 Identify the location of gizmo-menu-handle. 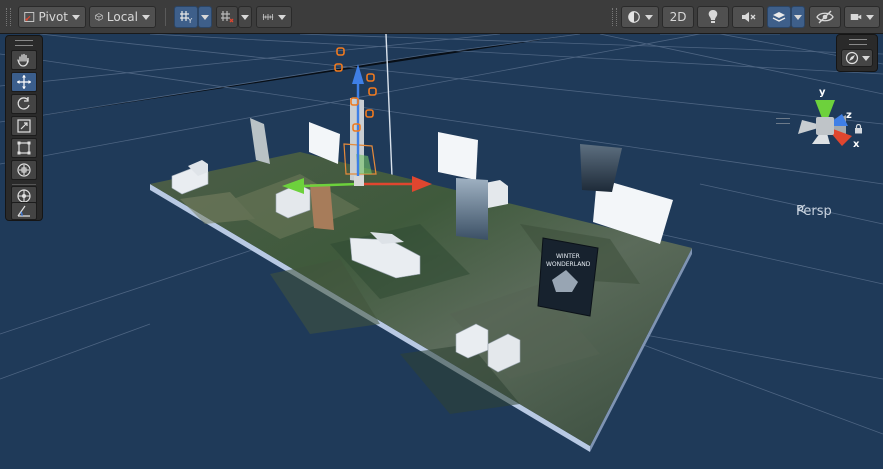
(783, 121).